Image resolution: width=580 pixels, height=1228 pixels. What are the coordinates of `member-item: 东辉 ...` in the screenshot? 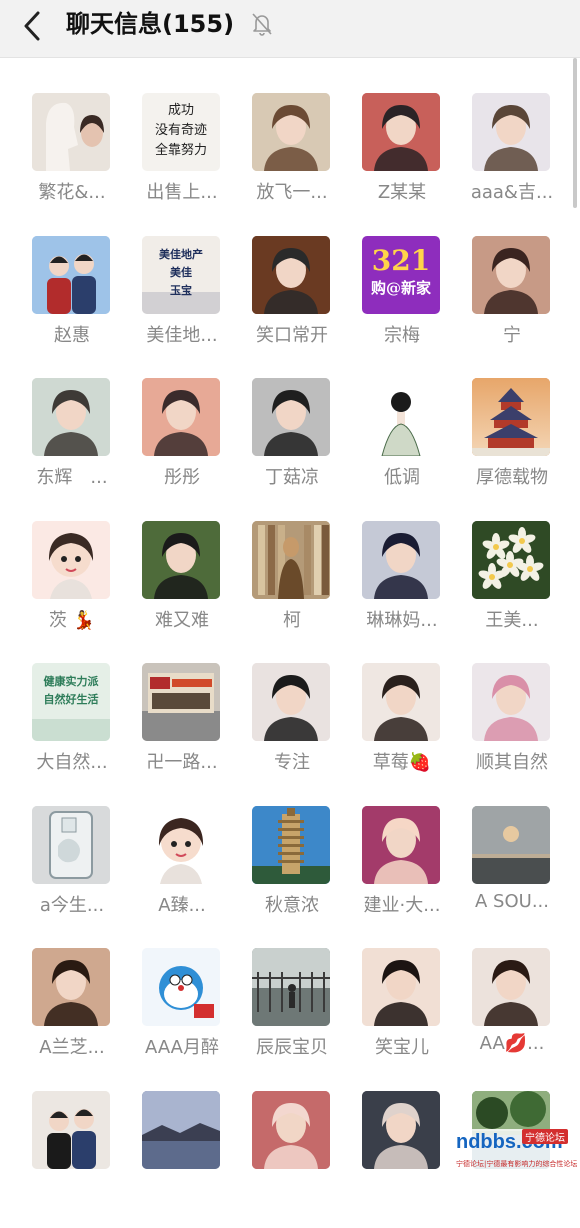 It's located at (72, 444).